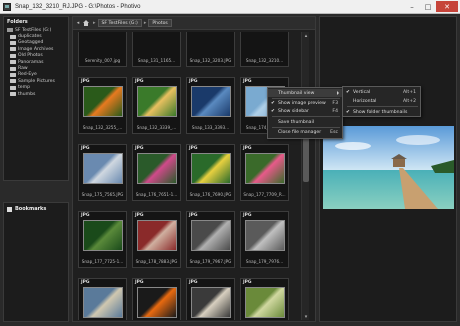 Image resolution: width=460 pixels, height=326 pixels. Describe the element at coordinates (210, 49) in the screenshot. I see `thumbnail-item: Snap_132_3203.JPG` at that location.